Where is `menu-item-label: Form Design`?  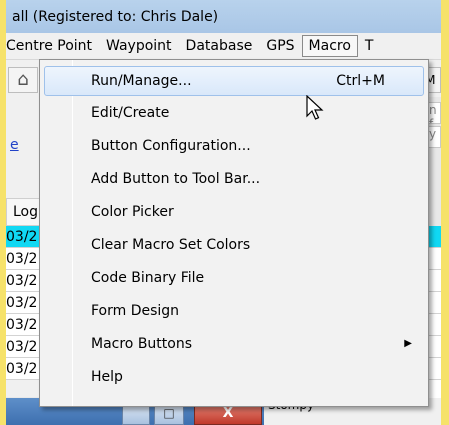 menu-item-label: Form Design is located at coordinates (135, 311).